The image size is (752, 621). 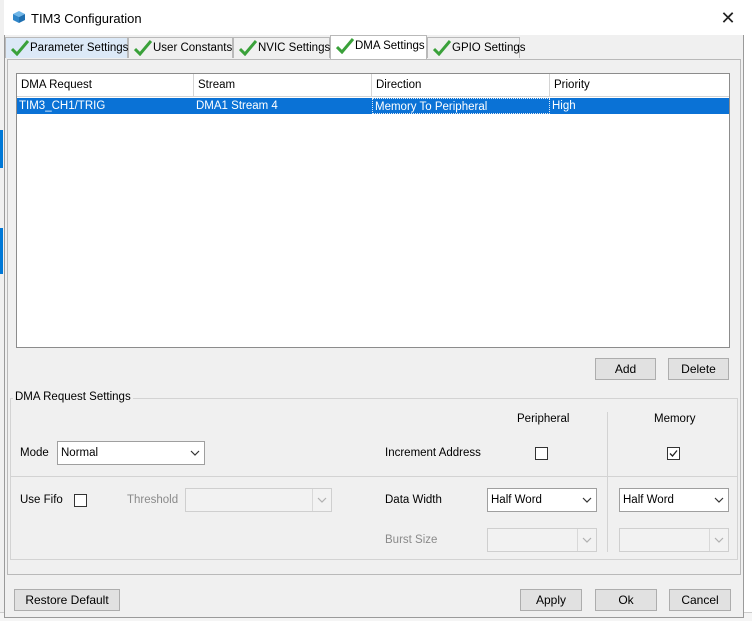 I want to click on restore-default-button: Restore Default, so click(x=67, y=600).